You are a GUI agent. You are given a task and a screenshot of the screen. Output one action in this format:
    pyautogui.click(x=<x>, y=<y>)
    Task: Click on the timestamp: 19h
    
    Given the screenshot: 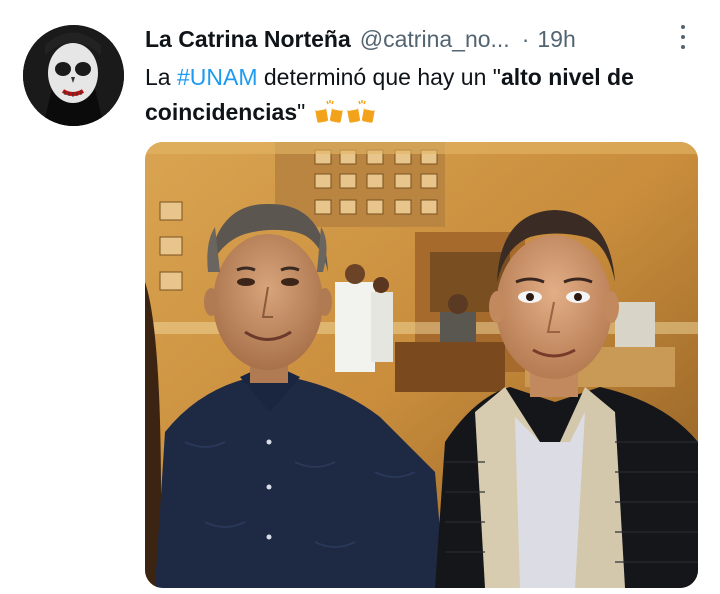 What is the action you would take?
    pyautogui.click(x=556, y=39)
    